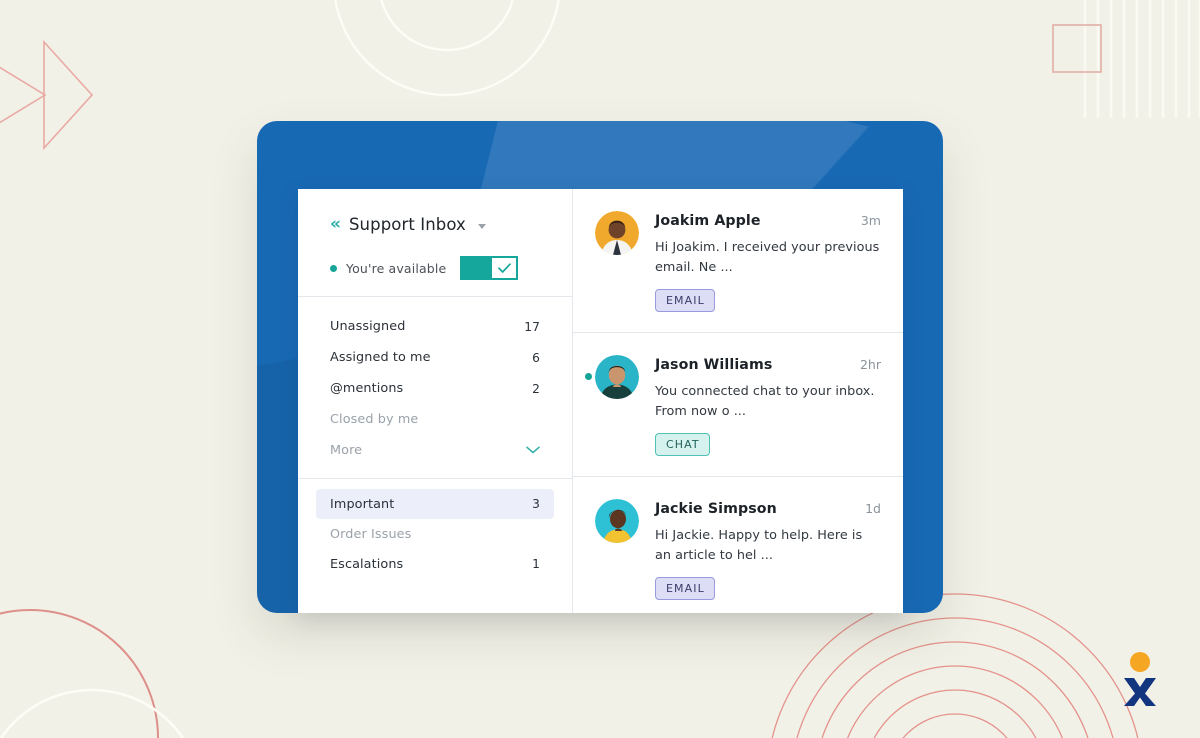 The width and height of the screenshot is (1200, 738). I want to click on check-icon, so click(504, 267).